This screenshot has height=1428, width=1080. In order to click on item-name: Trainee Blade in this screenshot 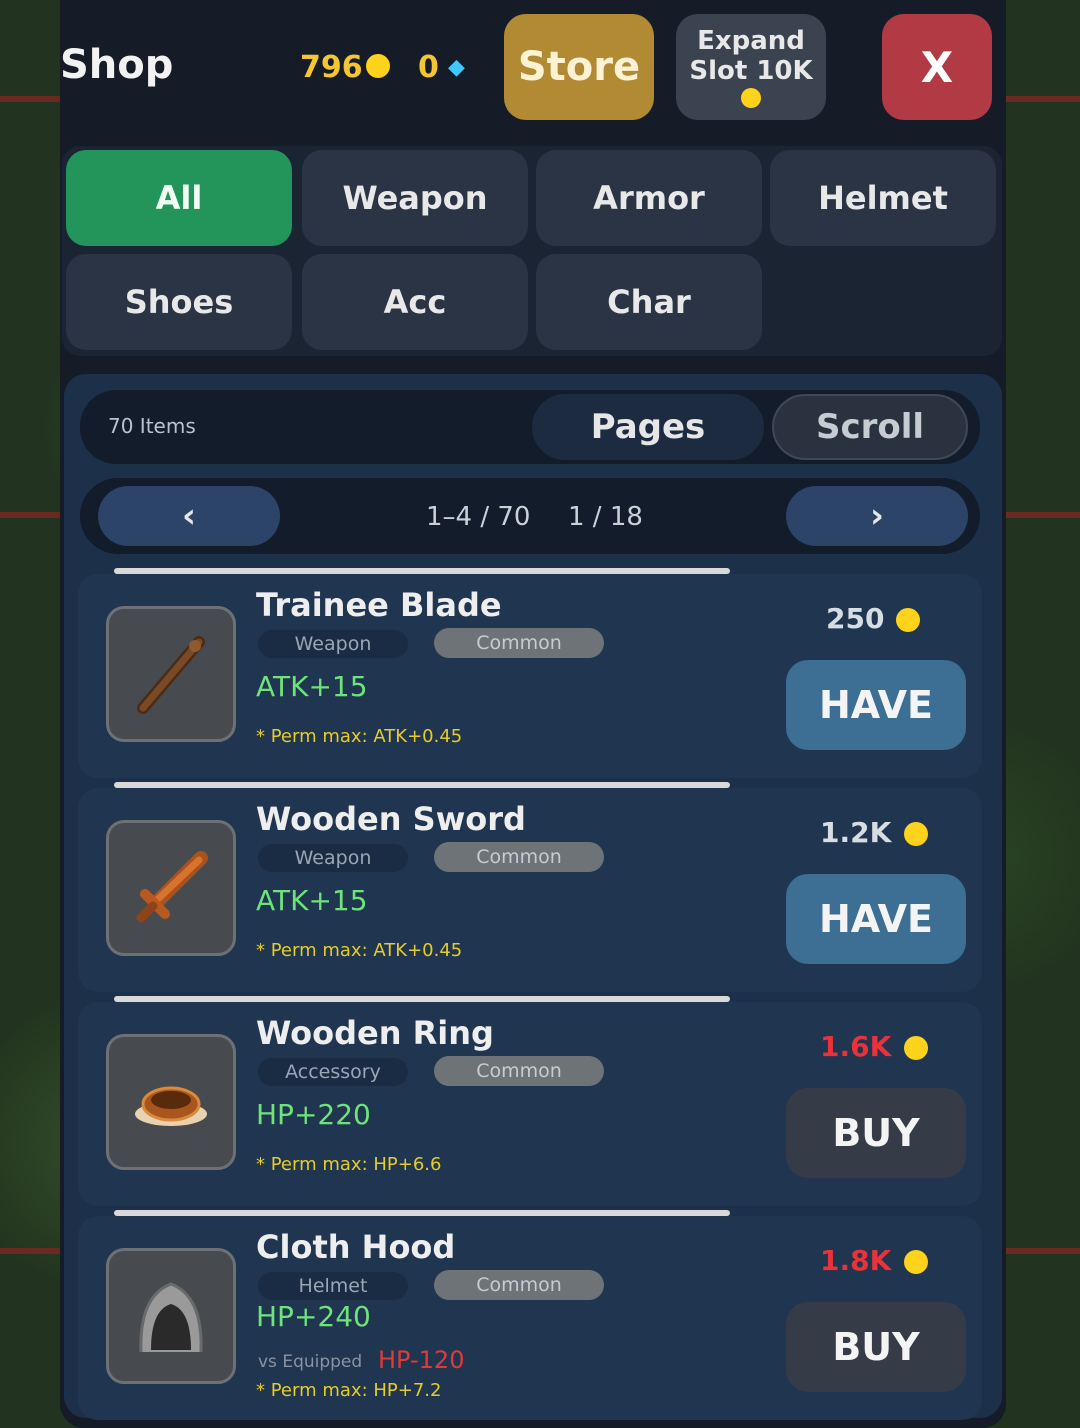, I will do `click(379, 605)`.